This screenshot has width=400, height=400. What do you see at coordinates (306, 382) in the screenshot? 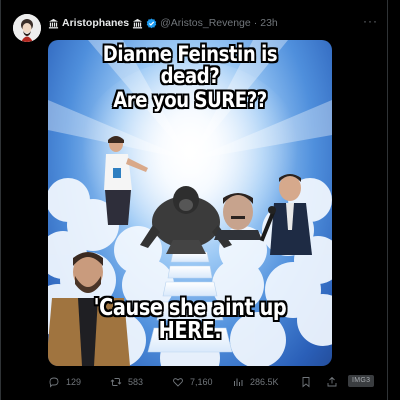
I see `bookmark-icon` at bounding box center [306, 382].